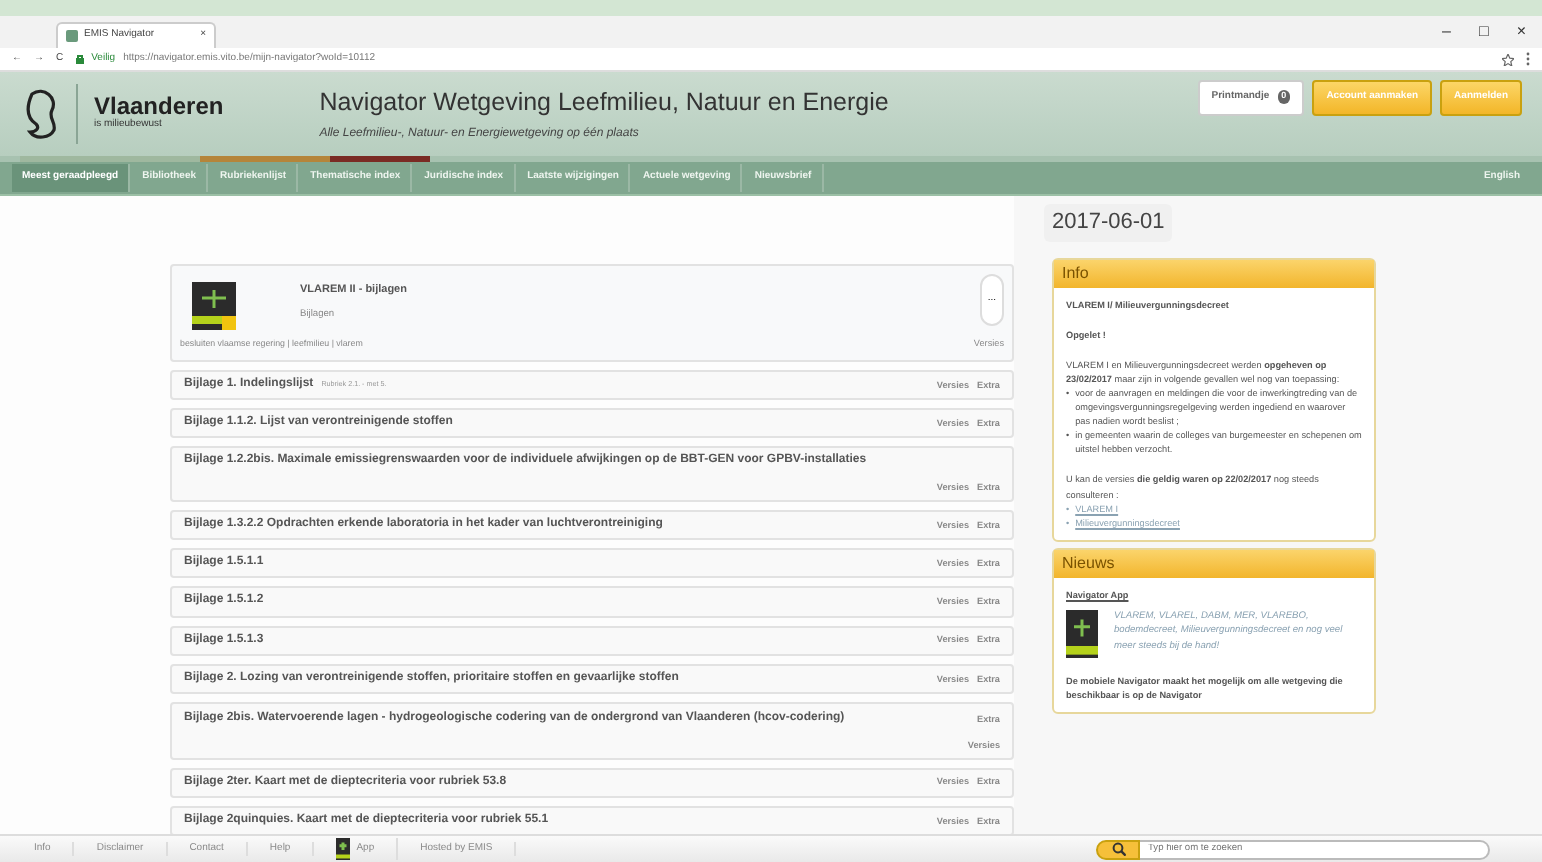  Describe the element at coordinates (1214, 563) in the screenshot. I see `panel-title: Nieuws` at that location.